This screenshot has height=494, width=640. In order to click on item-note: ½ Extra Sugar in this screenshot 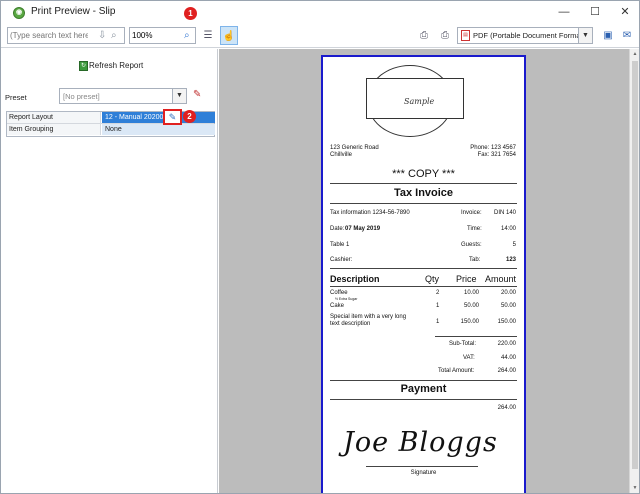, I will do `click(346, 299)`.